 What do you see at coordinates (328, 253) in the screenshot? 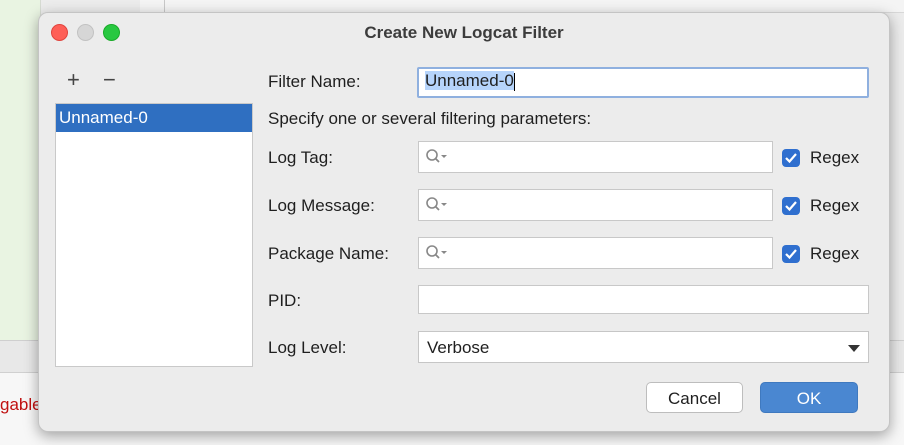
I see `package-name-label: Package Name:` at bounding box center [328, 253].